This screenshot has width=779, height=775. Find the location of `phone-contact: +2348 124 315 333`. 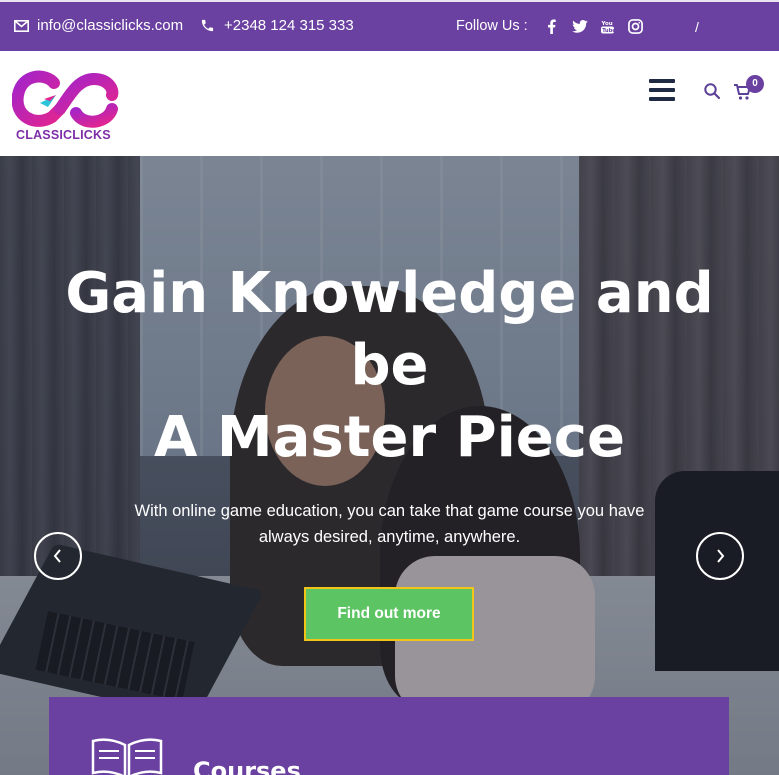

phone-contact: +2348 124 315 333 is located at coordinates (277, 25).